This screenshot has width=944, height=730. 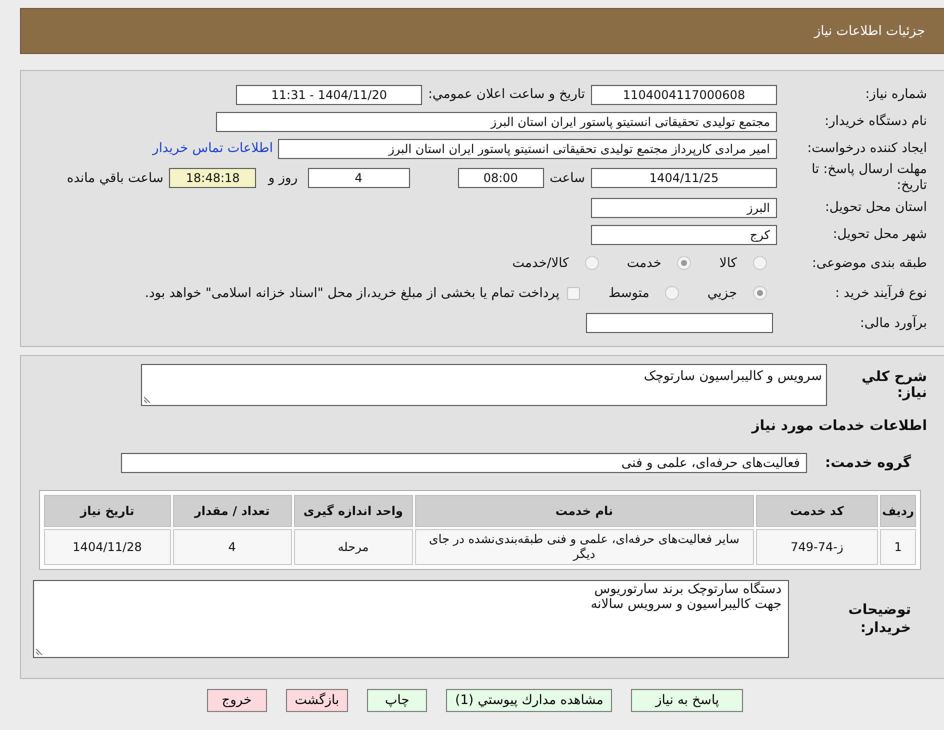 I want to click on column-header: تاريخ نياز, so click(x=107, y=511).